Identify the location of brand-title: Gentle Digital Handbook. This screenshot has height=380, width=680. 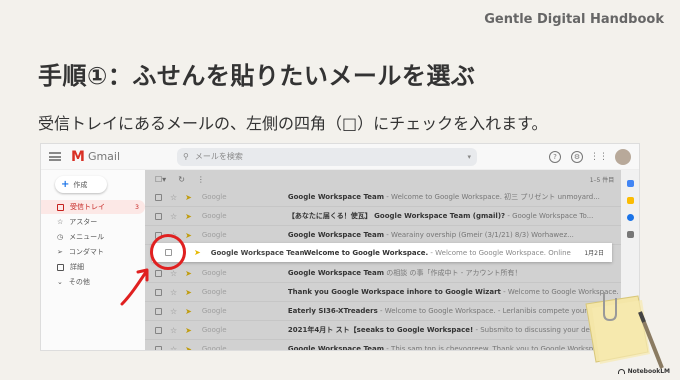
(574, 19).